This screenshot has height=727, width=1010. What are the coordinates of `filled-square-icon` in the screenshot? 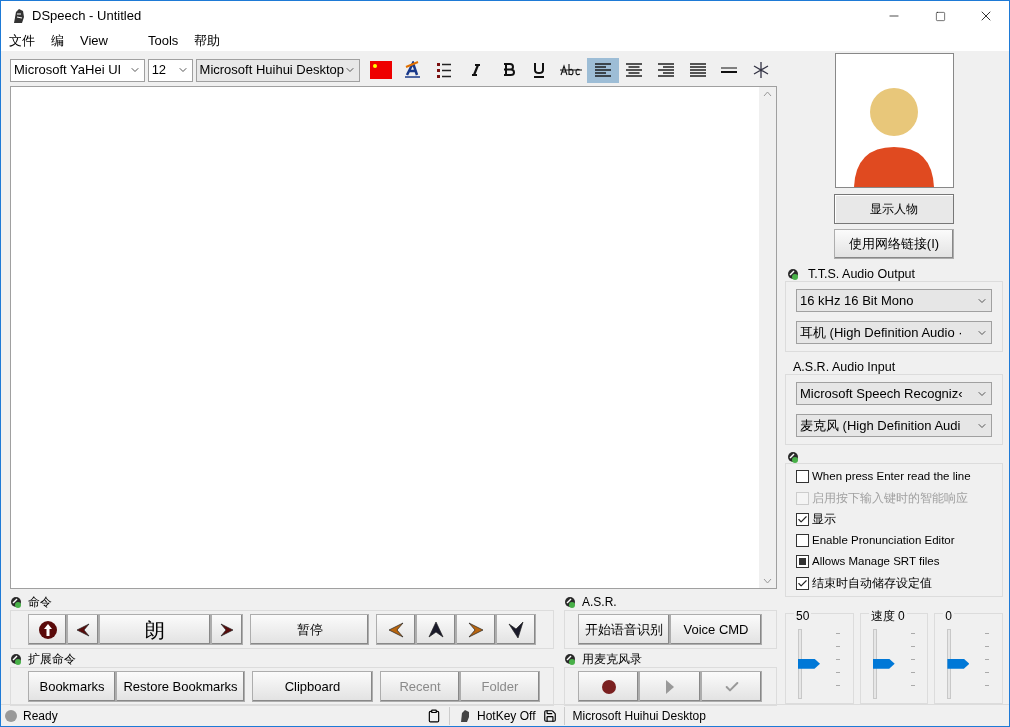 It's located at (802, 562).